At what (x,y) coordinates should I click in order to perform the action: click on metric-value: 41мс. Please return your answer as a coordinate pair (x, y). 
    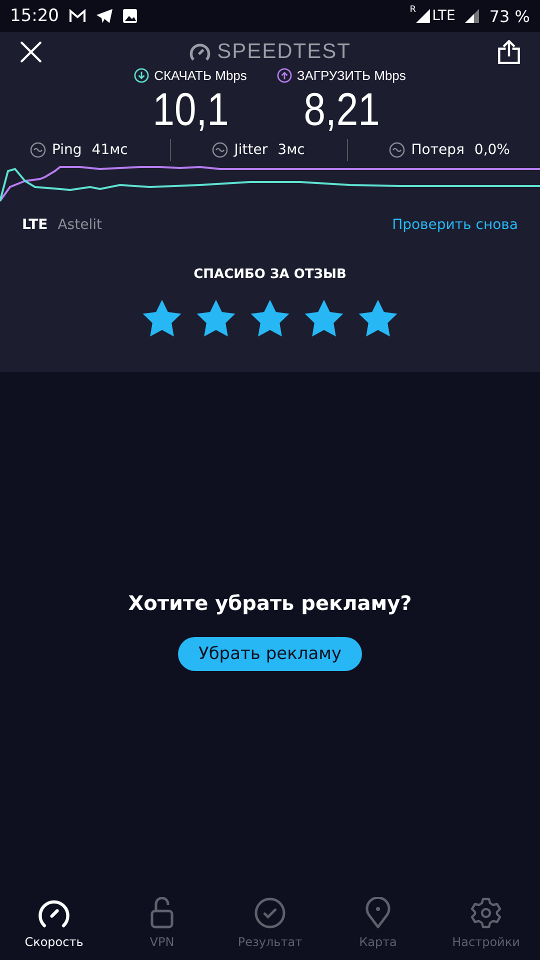
    Looking at the image, I should click on (110, 150).